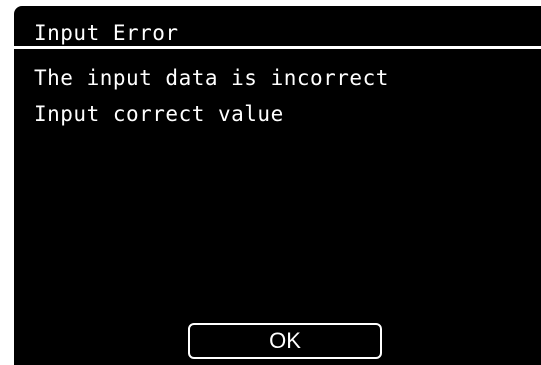 Image resolution: width=541 pixels, height=365 pixels. What do you see at coordinates (106, 33) in the screenshot?
I see `dialog-title: Input Error` at bounding box center [106, 33].